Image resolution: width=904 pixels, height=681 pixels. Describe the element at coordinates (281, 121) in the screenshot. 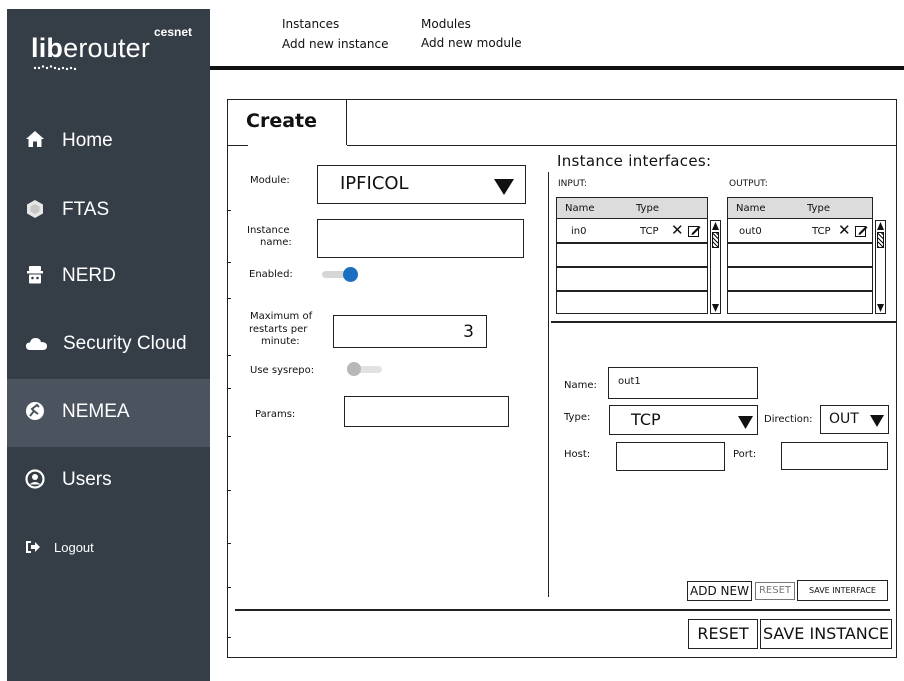

I see `page-title: Create` at that location.